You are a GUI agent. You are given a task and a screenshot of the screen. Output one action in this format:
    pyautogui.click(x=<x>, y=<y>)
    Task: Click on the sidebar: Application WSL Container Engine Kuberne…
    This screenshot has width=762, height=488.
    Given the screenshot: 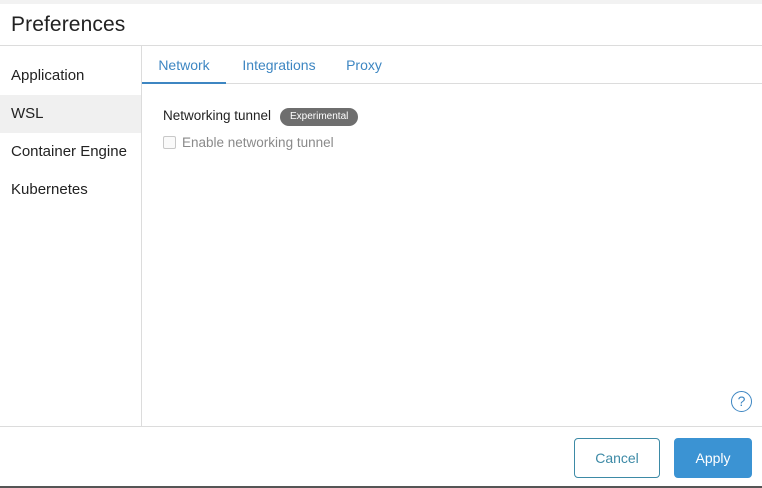 What is the action you would take?
    pyautogui.click(x=71, y=236)
    